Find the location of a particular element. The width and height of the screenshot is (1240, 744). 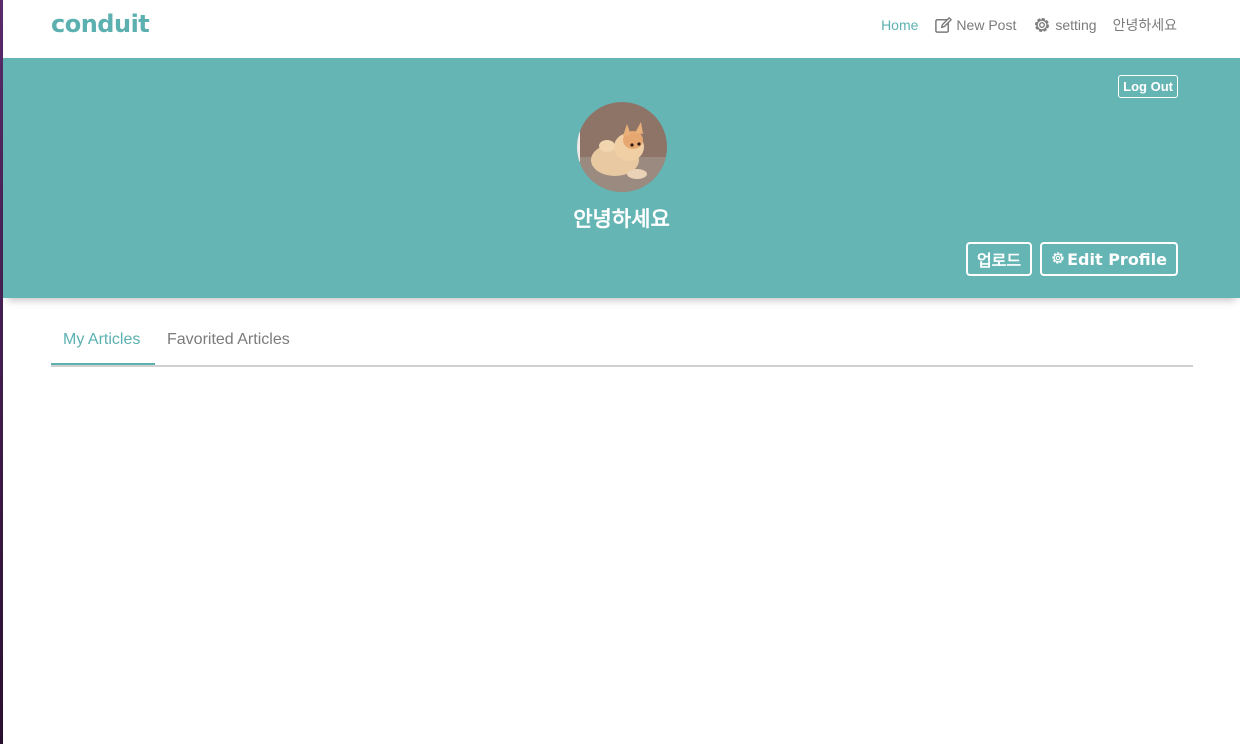

logout-button: Log Out is located at coordinates (1148, 86).